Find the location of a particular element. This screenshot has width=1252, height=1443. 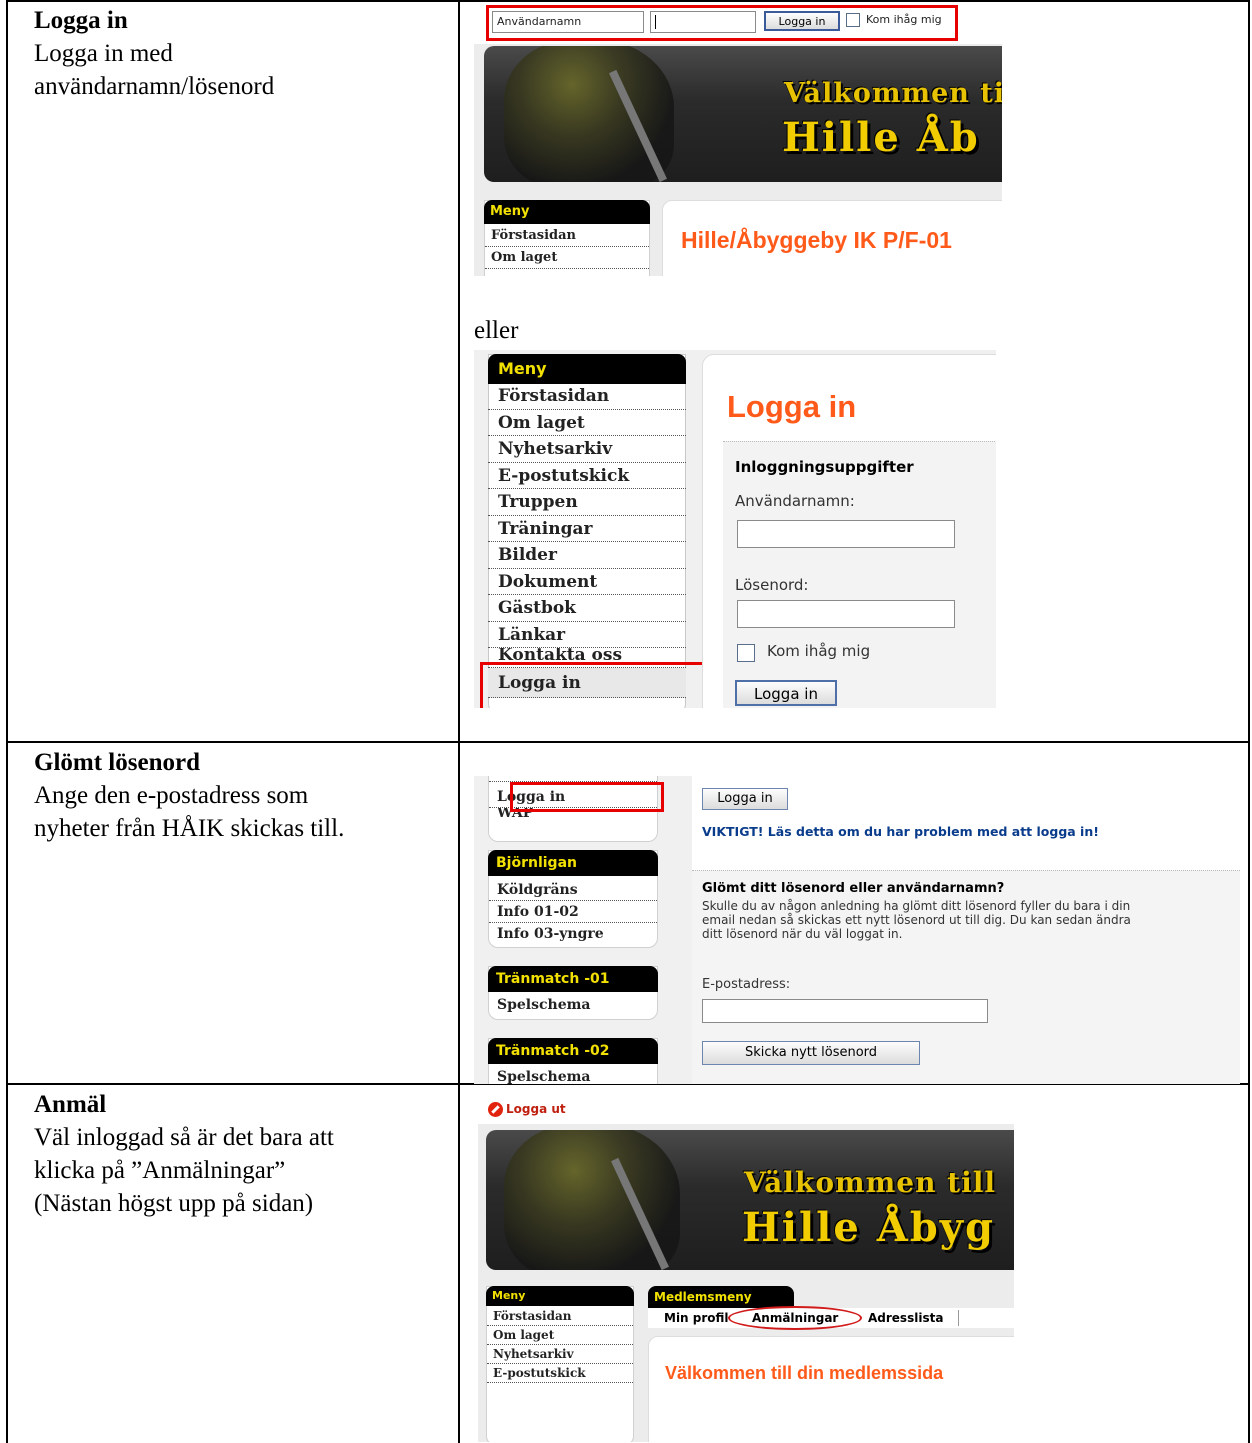

table-border-right is located at coordinates (1249, 721).